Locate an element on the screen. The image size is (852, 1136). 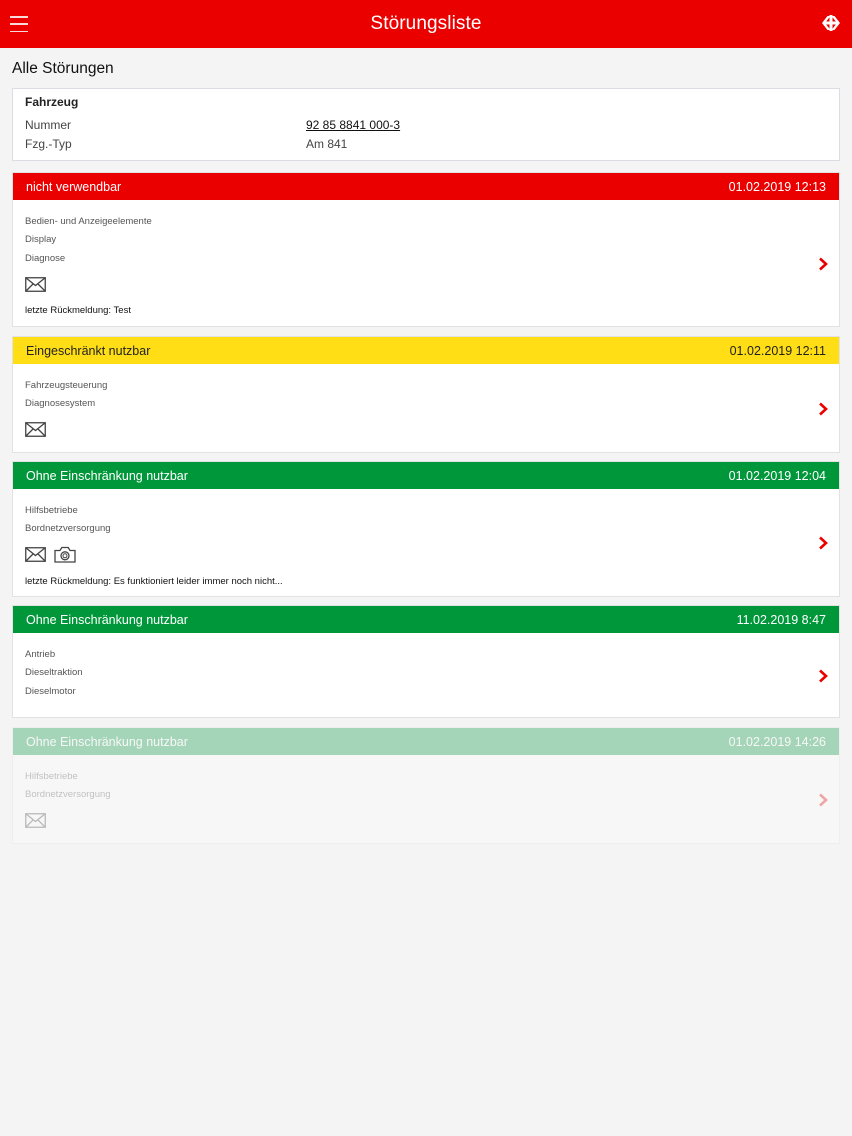
fault-status-bar: Eingeschränkt nutzbar 01.02.2019 12:11 is located at coordinates (426, 350).